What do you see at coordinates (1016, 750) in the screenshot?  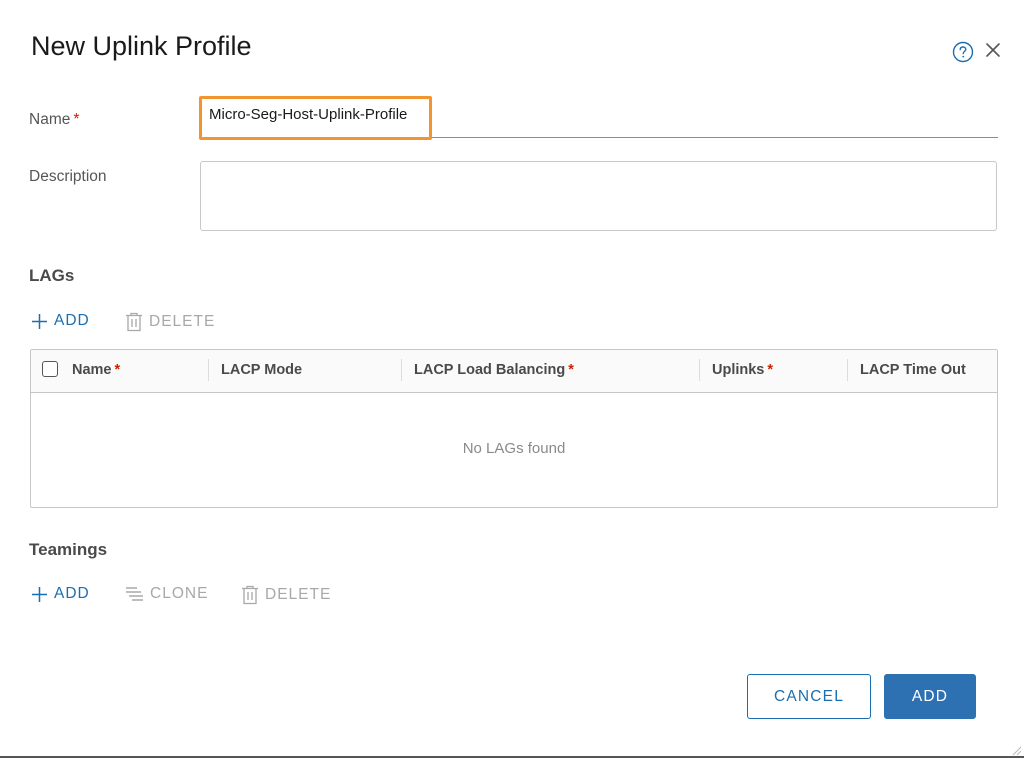 I see `resize-handle-icon` at bounding box center [1016, 750].